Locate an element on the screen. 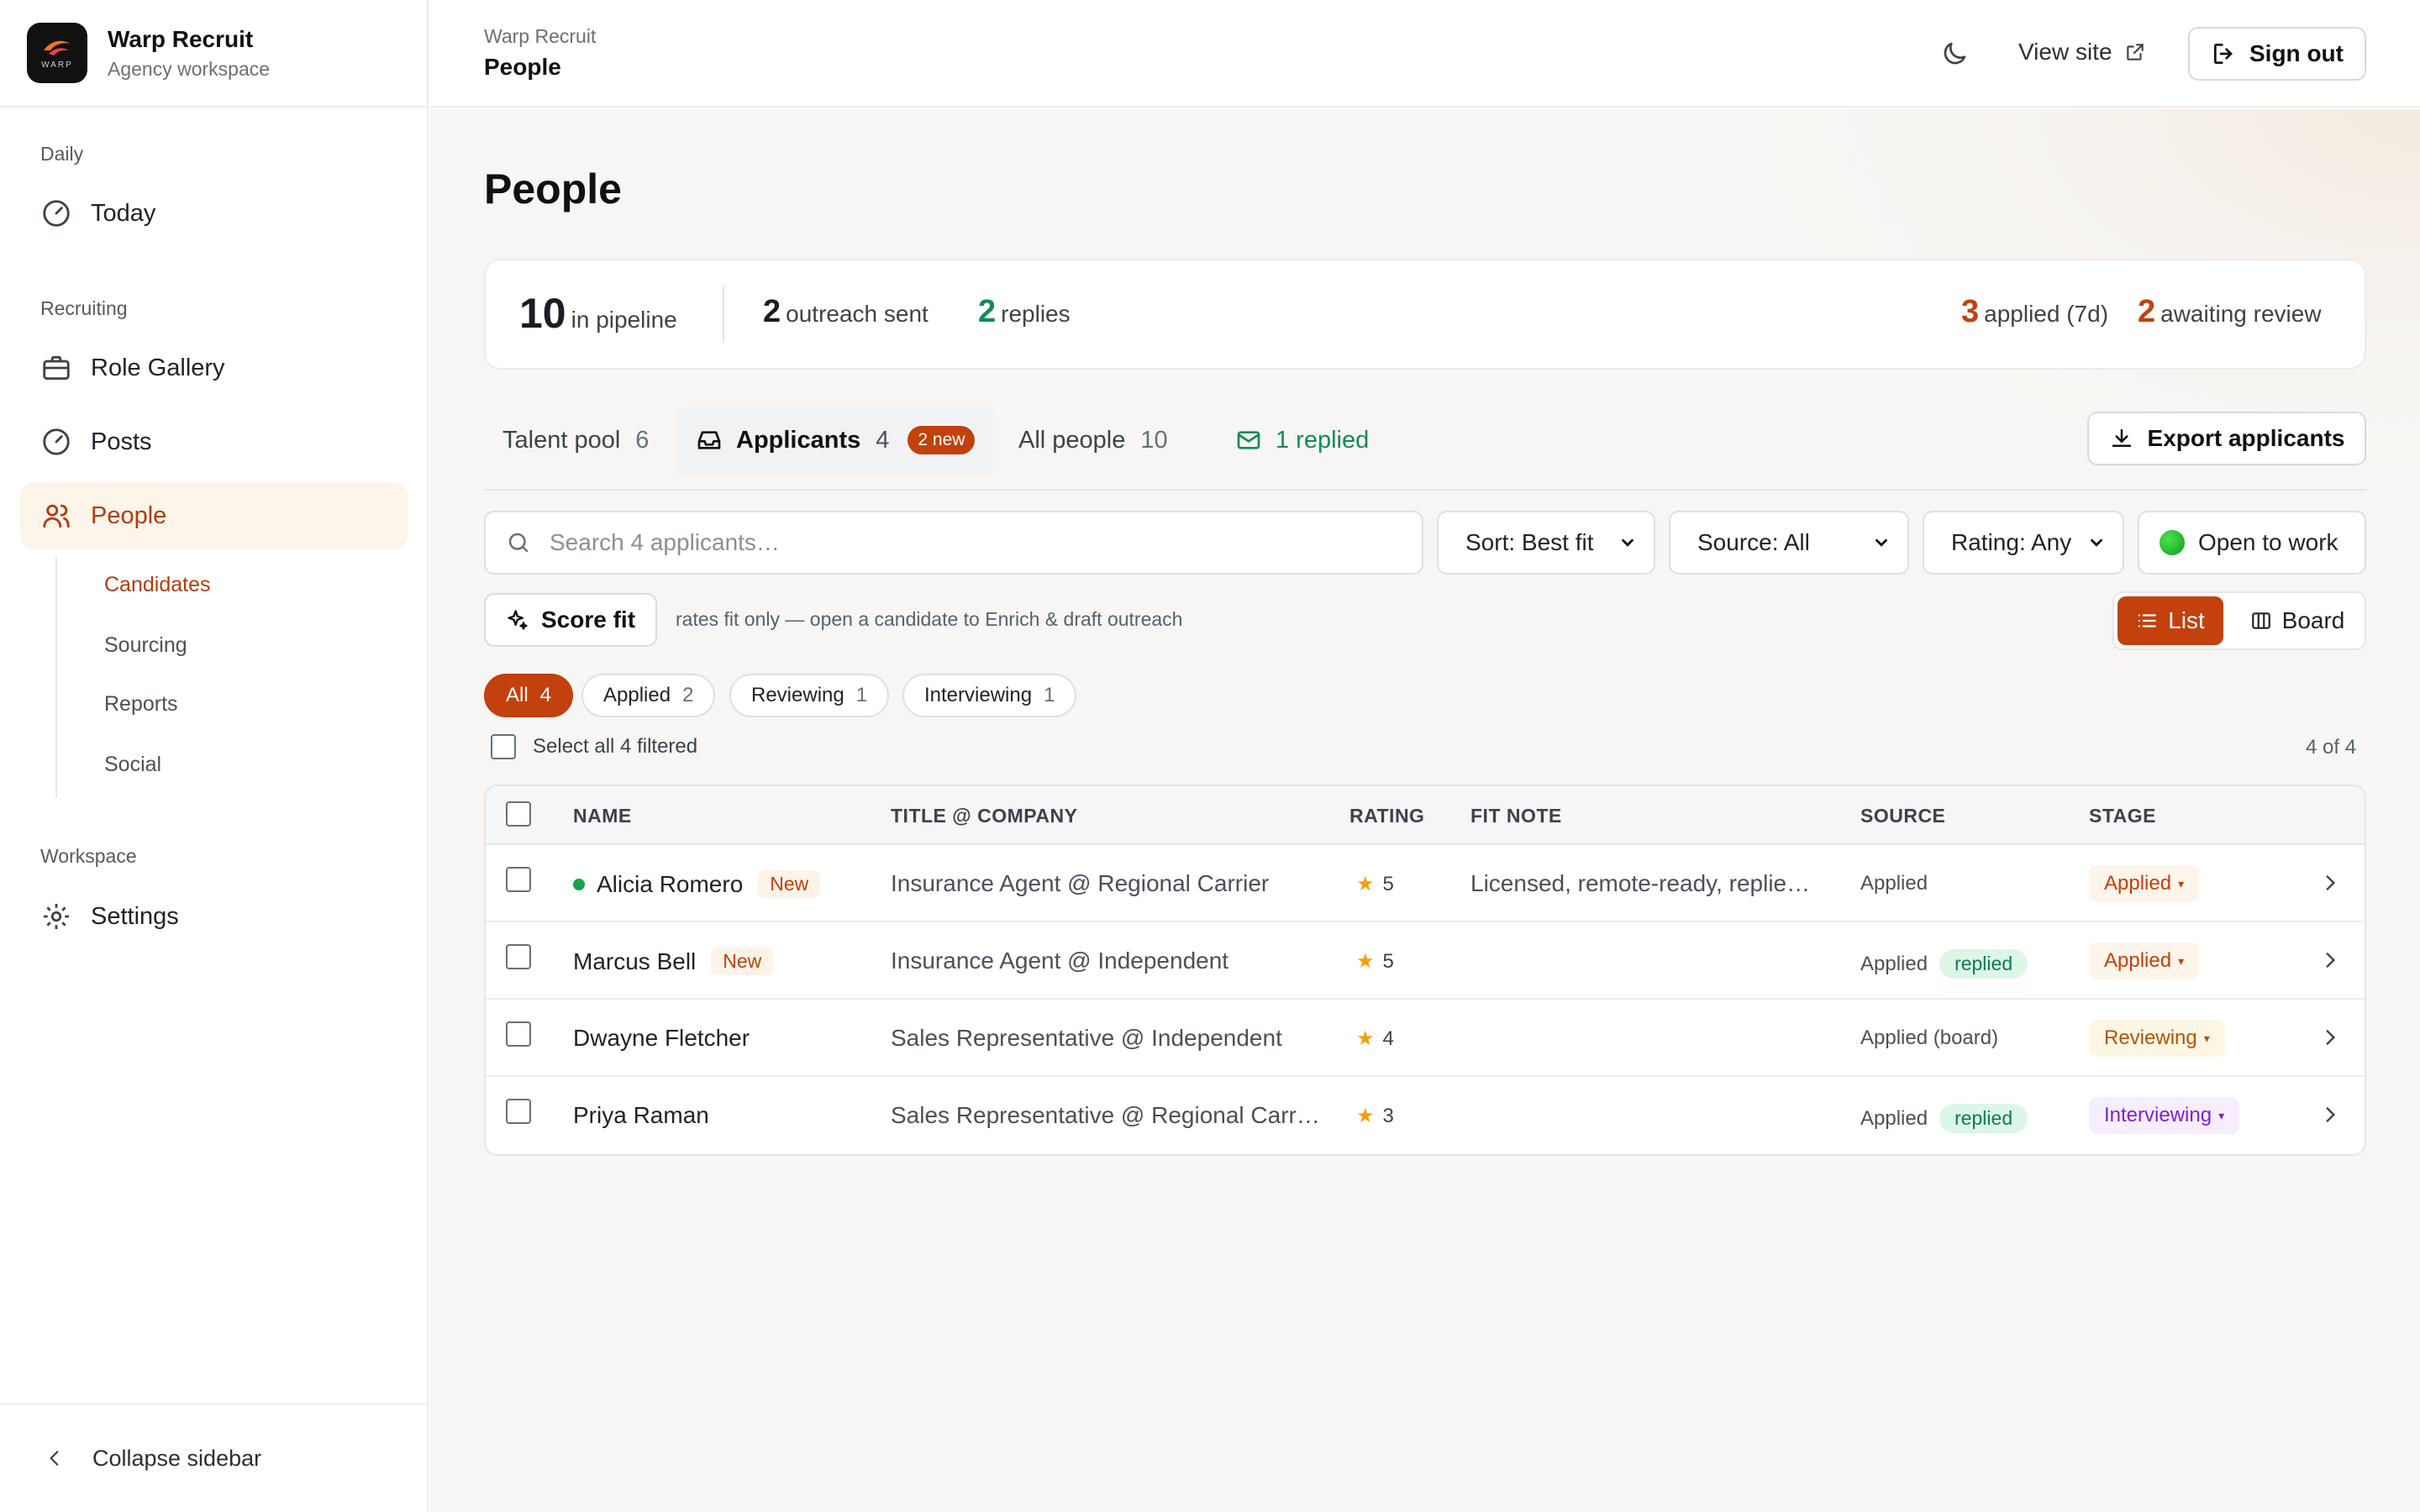  tabs-divider is located at coordinates (1425, 490).